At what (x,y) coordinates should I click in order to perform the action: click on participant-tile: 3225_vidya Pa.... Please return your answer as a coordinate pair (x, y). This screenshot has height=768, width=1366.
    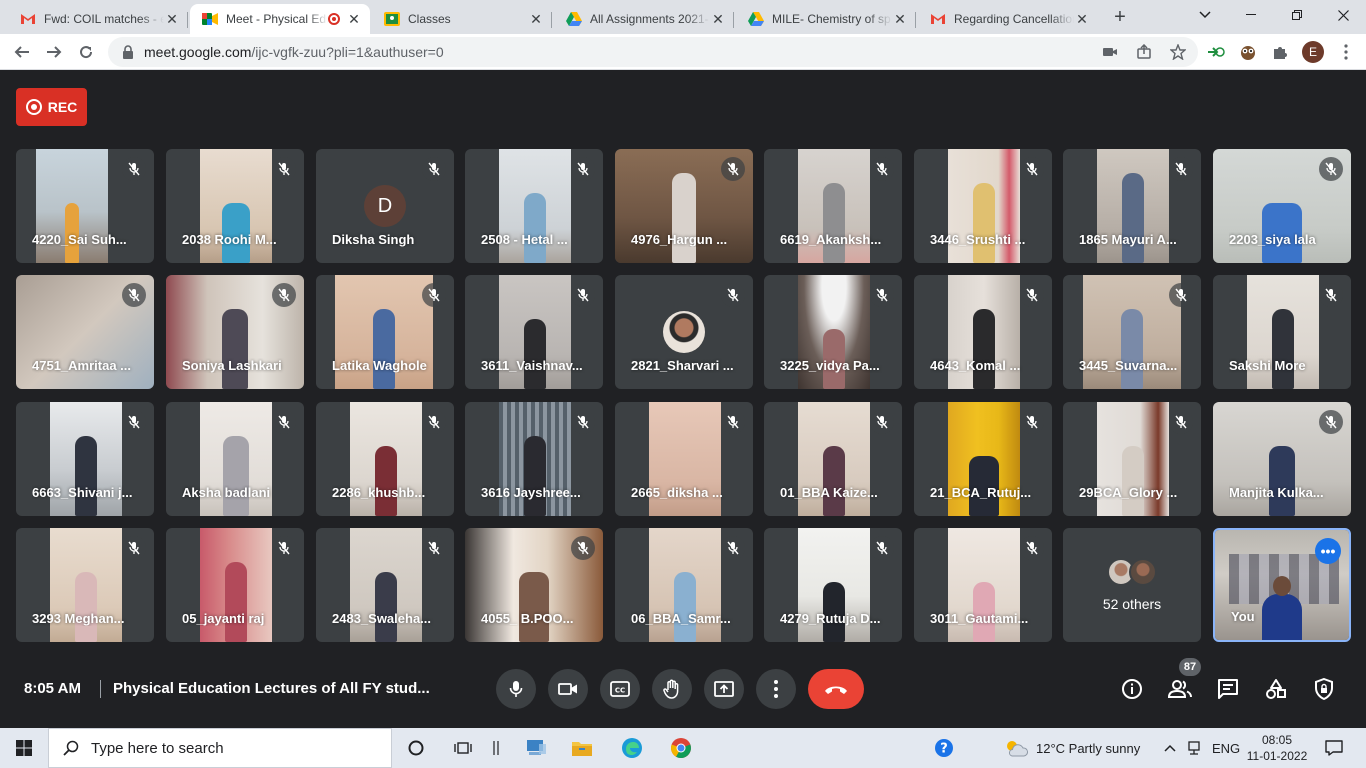
    Looking at the image, I should click on (833, 332).